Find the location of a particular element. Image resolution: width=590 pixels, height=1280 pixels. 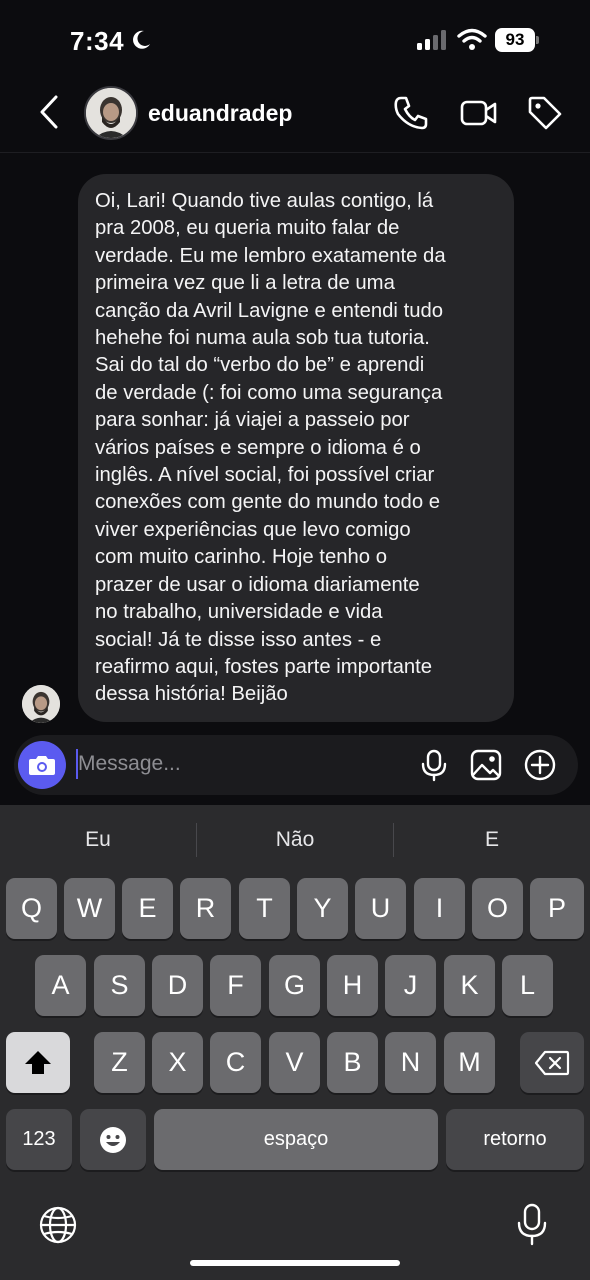

tag-icon is located at coordinates (545, 113).